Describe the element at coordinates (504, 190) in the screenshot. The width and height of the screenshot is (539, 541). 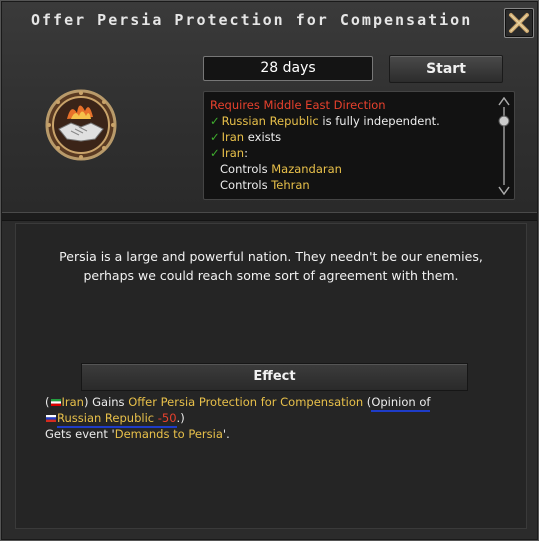
I see `scroll-down-icon` at that location.